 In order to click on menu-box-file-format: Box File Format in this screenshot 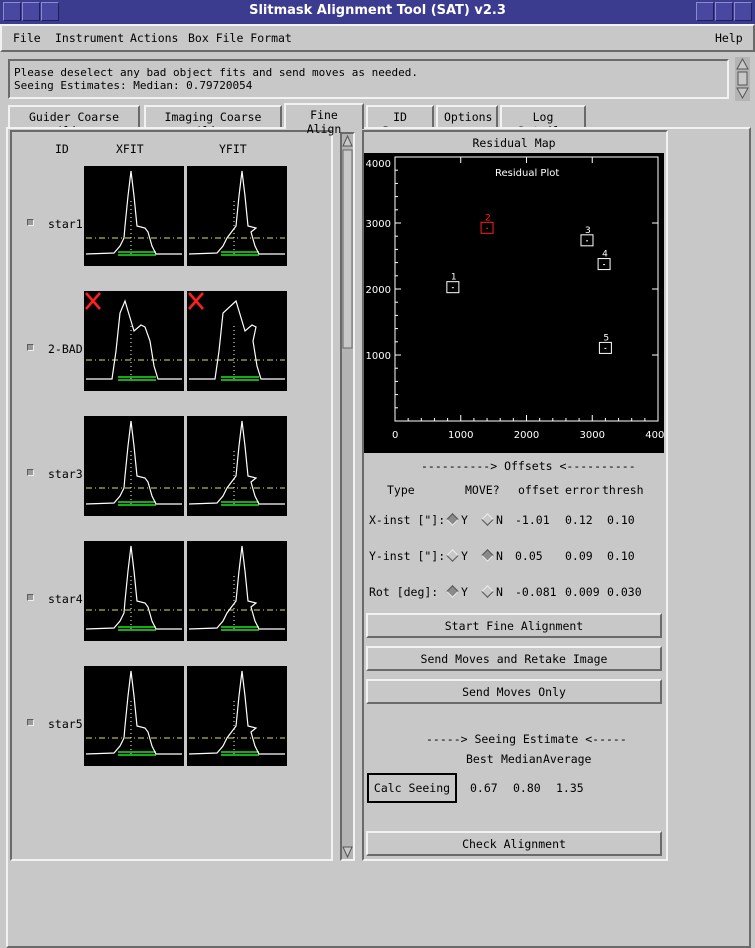, I will do `click(240, 38)`.